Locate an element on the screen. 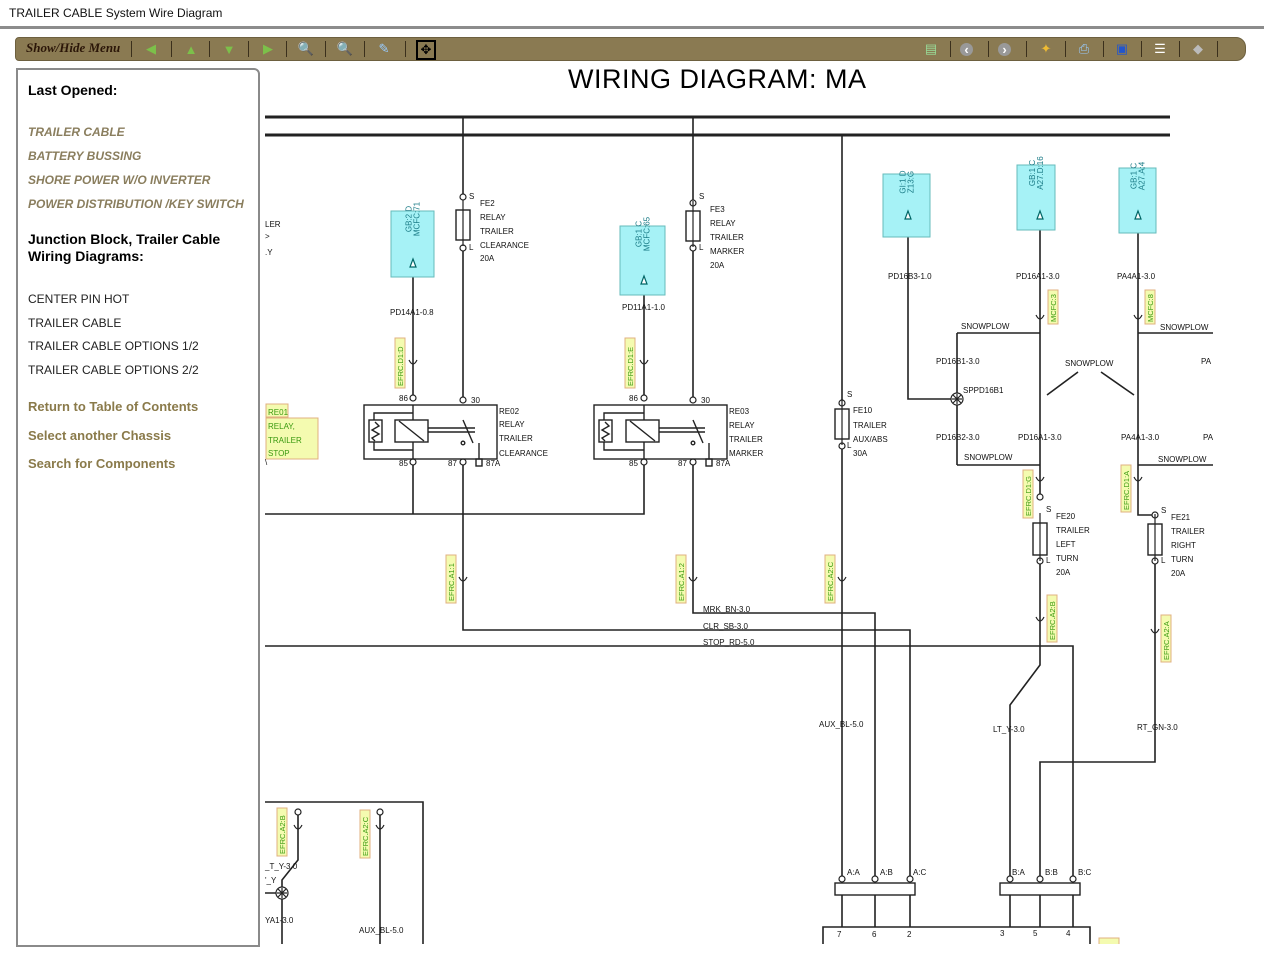  connector-a is located at coordinates (875, 889).